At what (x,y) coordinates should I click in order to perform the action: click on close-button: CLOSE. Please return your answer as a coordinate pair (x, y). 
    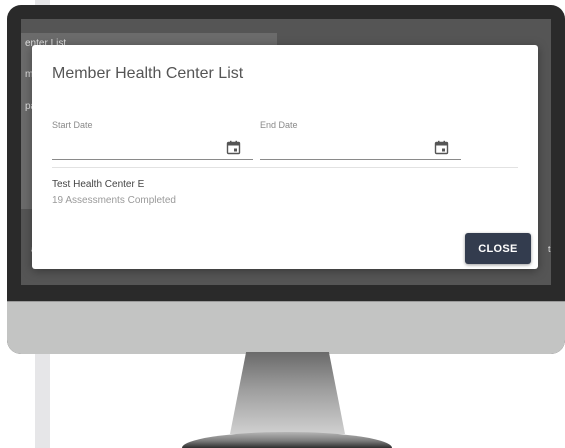
    Looking at the image, I should click on (498, 248).